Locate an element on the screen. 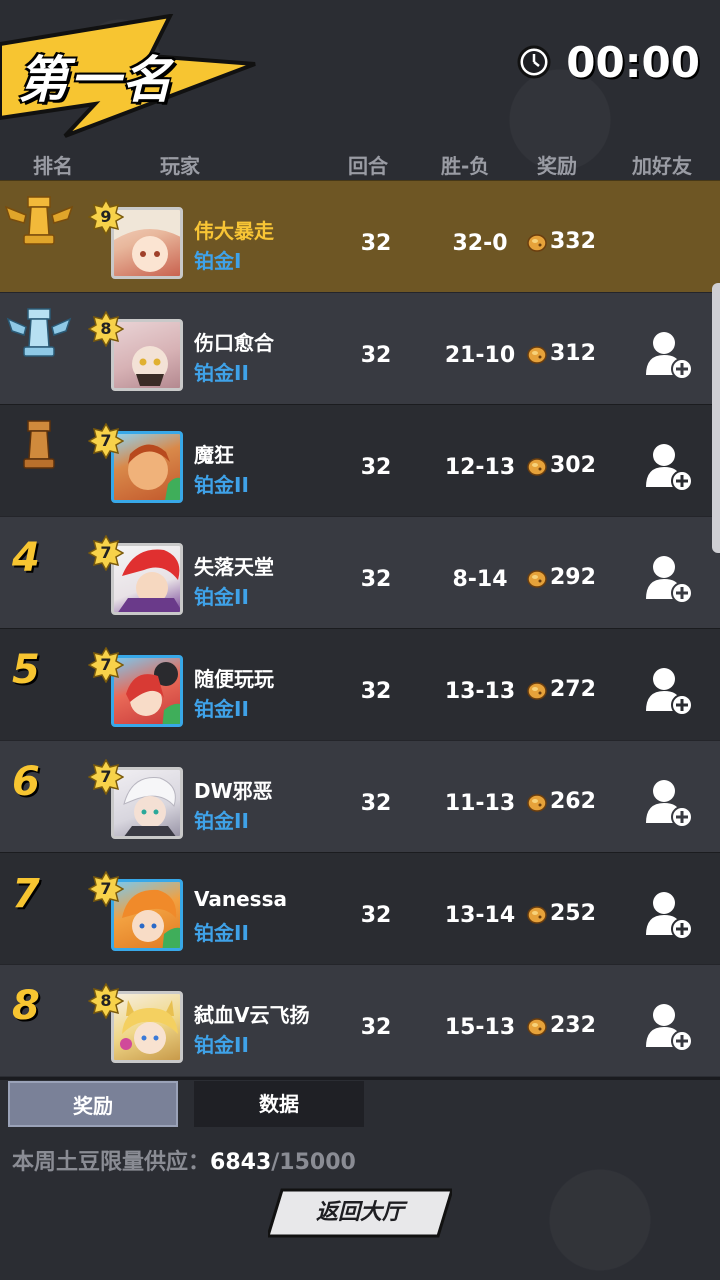 The width and height of the screenshot is (720, 1280). timer: 00:00 is located at coordinates (608, 62).